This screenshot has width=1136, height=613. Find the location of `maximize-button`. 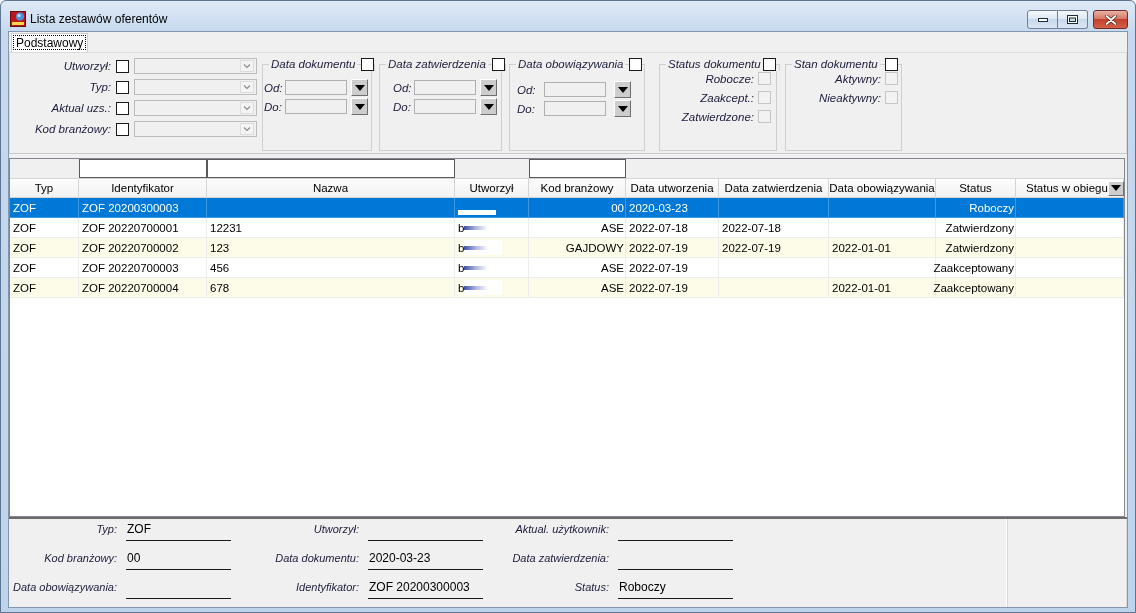

maximize-button is located at coordinates (1073, 19).